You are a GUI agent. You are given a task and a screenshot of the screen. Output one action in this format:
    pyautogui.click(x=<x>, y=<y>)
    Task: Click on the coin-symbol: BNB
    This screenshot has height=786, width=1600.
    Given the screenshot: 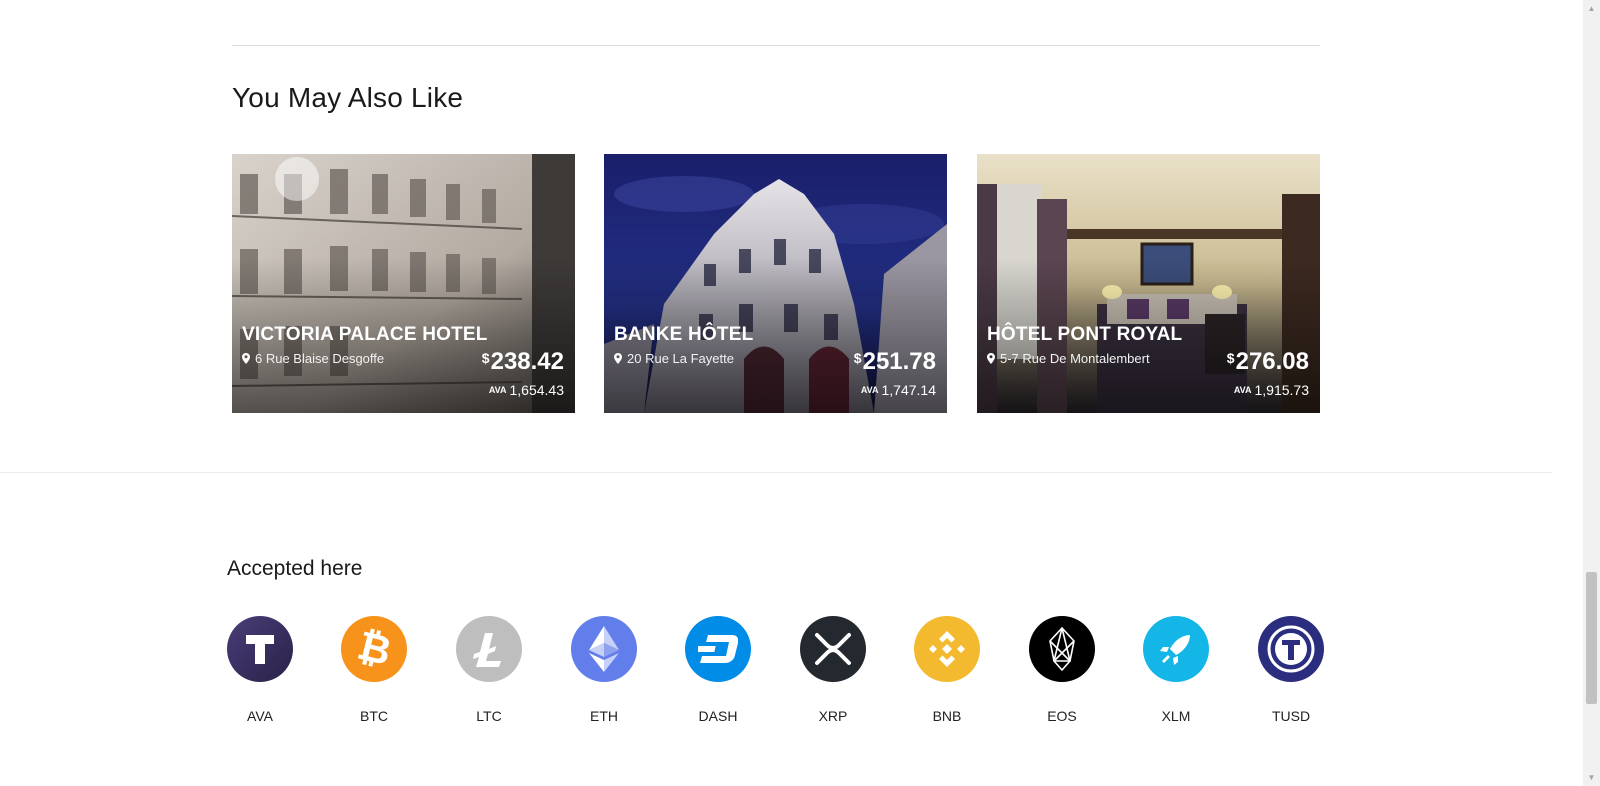 What is the action you would take?
    pyautogui.click(x=947, y=716)
    